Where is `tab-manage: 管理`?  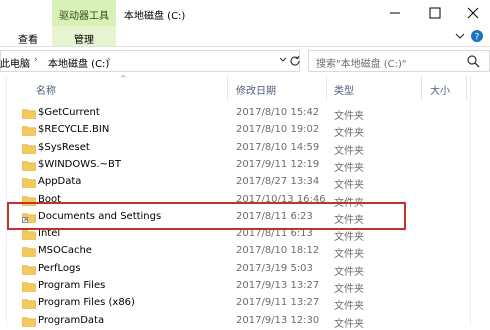 tab-manage: 管理 is located at coordinates (84, 38).